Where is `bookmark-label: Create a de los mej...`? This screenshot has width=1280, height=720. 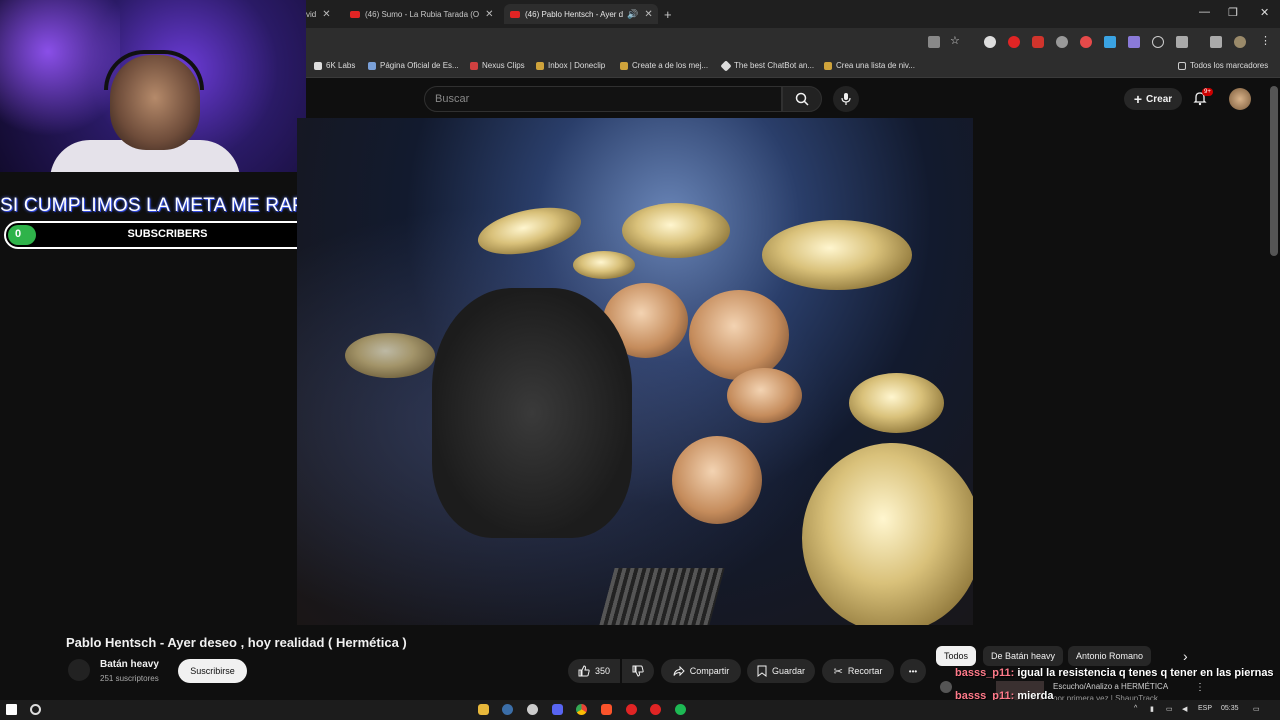
bookmark-label: Create a de los mej... is located at coordinates (670, 65).